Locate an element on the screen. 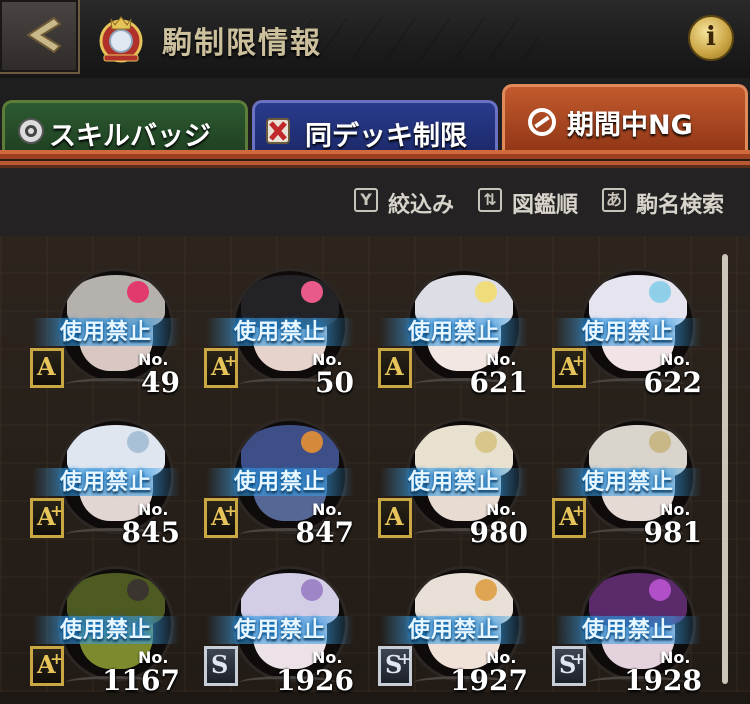 The width and height of the screenshot is (750, 704). piece-number: 980 is located at coordinates (498, 532).